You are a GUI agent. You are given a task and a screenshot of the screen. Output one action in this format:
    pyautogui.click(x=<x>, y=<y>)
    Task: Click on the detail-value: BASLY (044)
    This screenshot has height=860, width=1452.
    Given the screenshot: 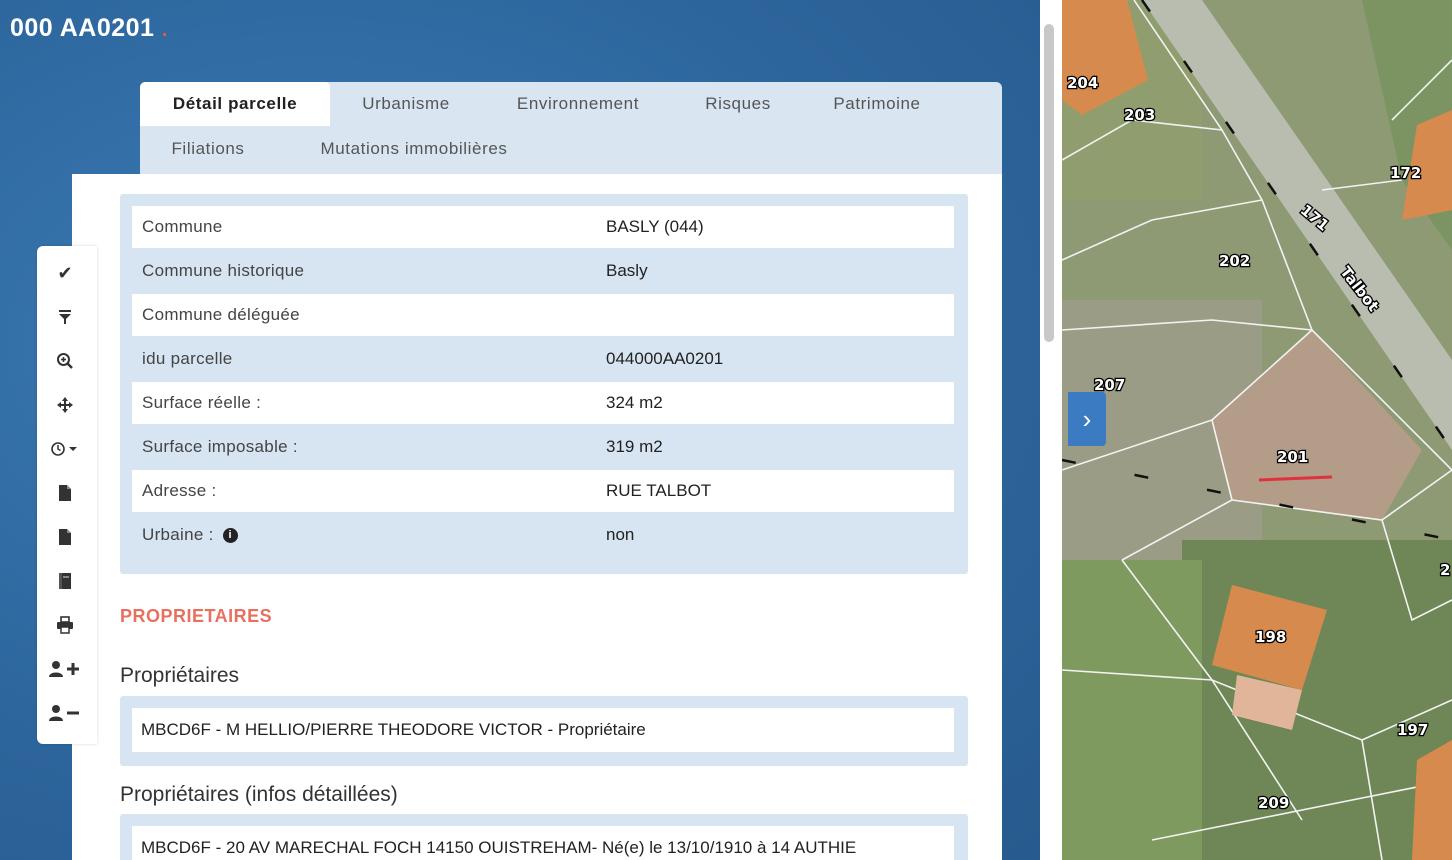 What is the action you would take?
    pyautogui.click(x=655, y=226)
    